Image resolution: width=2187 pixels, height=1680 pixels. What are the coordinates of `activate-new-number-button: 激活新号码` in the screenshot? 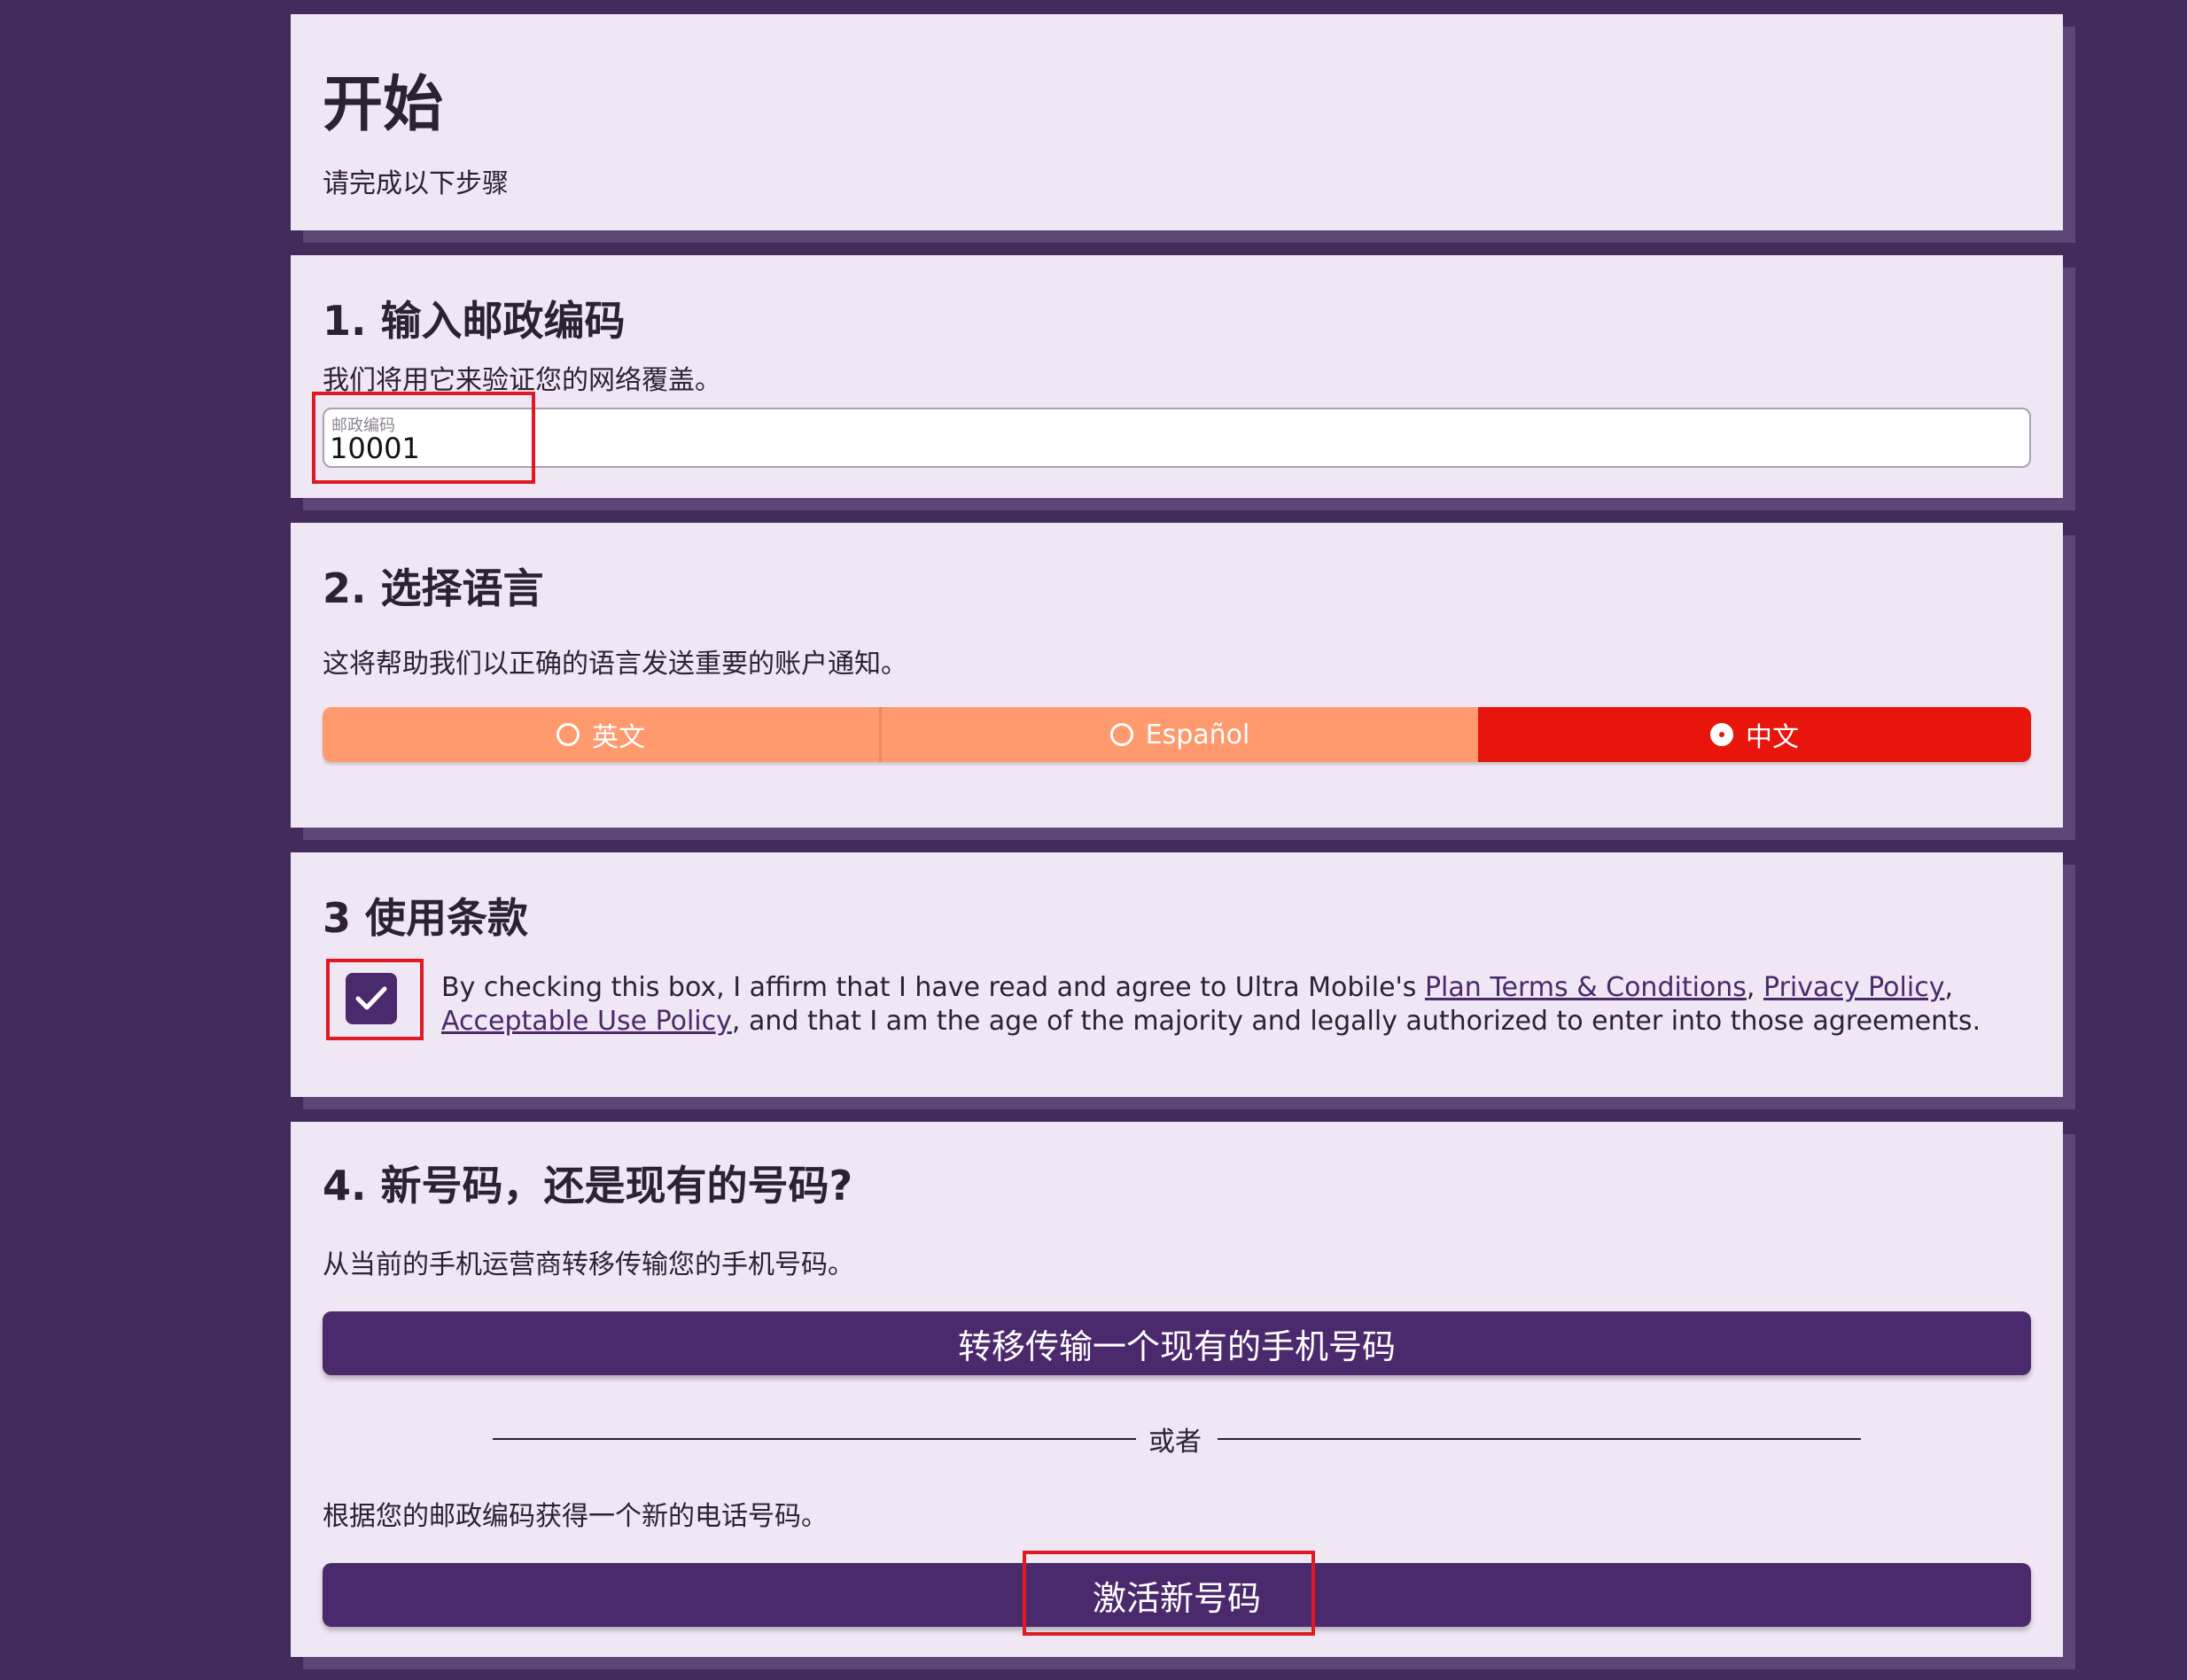 It's located at (1177, 1595).